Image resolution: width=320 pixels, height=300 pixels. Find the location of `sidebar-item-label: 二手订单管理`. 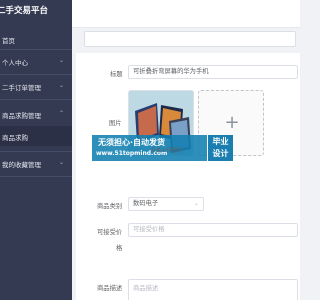

sidebar-item-label: 二手订单管理 is located at coordinates (21, 88).